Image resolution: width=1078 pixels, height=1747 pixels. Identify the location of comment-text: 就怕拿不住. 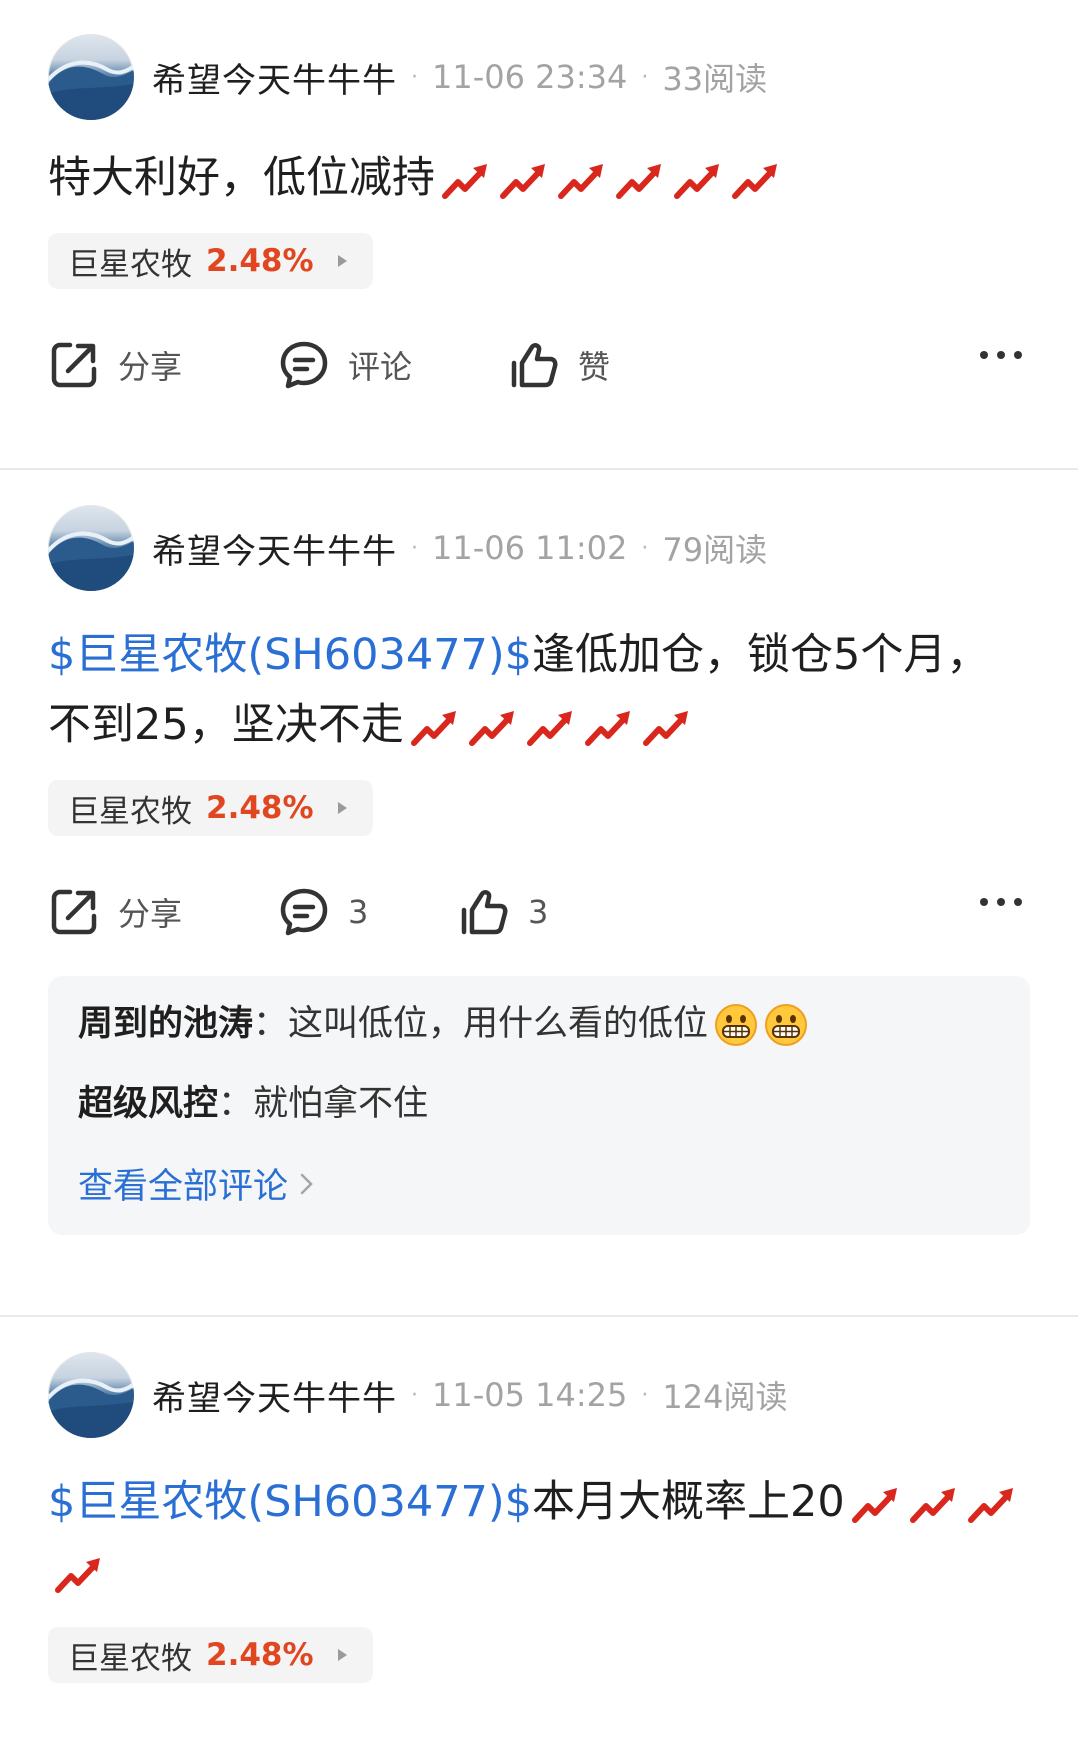
(341, 1104).